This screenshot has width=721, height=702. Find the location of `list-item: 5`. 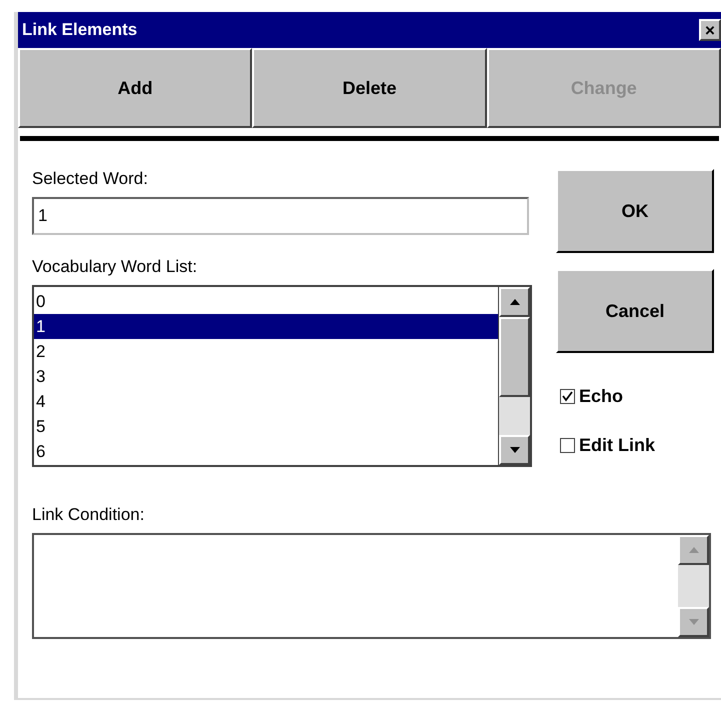

list-item: 5 is located at coordinates (266, 426).